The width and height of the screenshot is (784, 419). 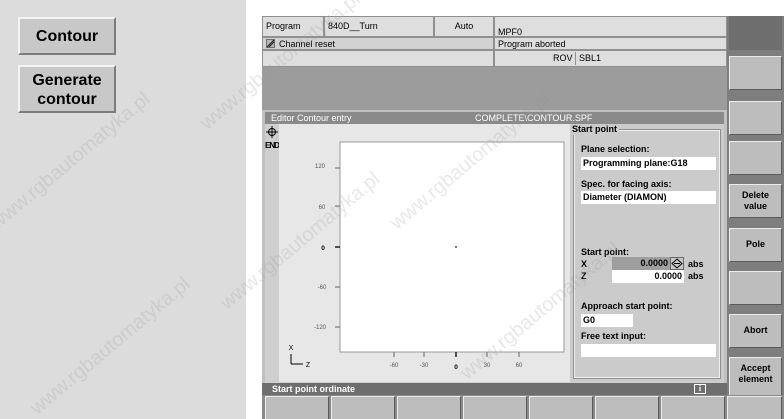 What do you see at coordinates (452, 247) in the screenshot?
I see `graph-plot-area` at bounding box center [452, 247].